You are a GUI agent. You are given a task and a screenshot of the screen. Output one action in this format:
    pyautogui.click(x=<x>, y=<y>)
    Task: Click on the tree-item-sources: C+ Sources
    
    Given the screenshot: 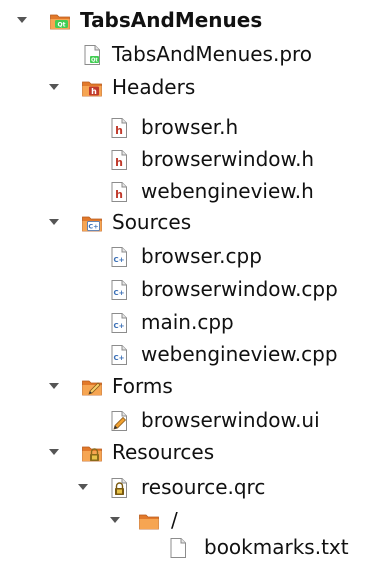 What is the action you would take?
    pyautogui.click(x=191, y=222)
    